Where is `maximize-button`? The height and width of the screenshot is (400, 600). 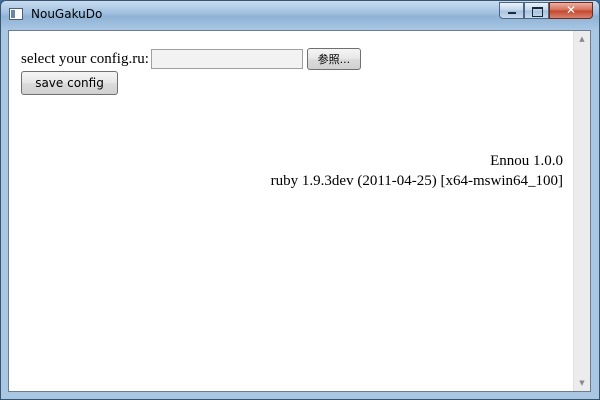
maximize-button is located at coordinates (536, 10).